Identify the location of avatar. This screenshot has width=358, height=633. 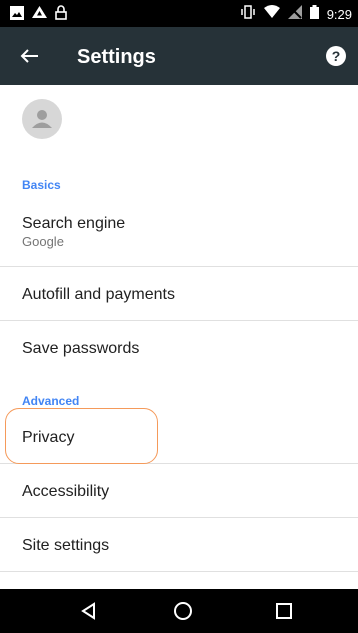
(42, 119).